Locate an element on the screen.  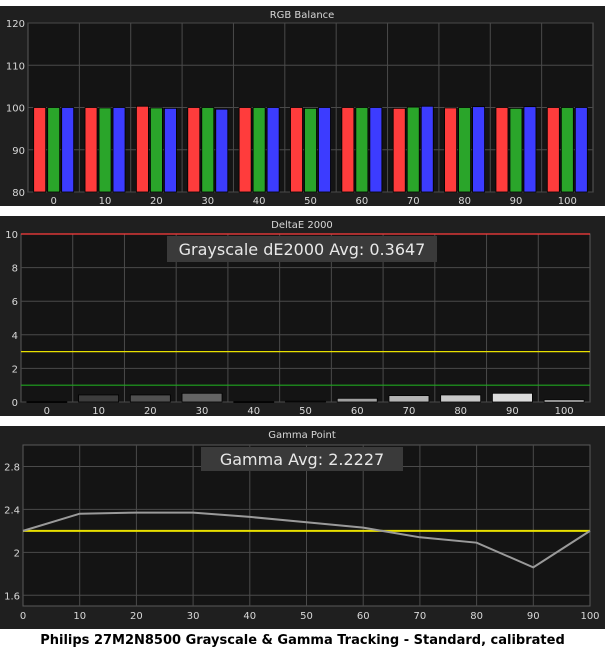
y-tick-label: 2.4 is located at coordinates (12, 510).